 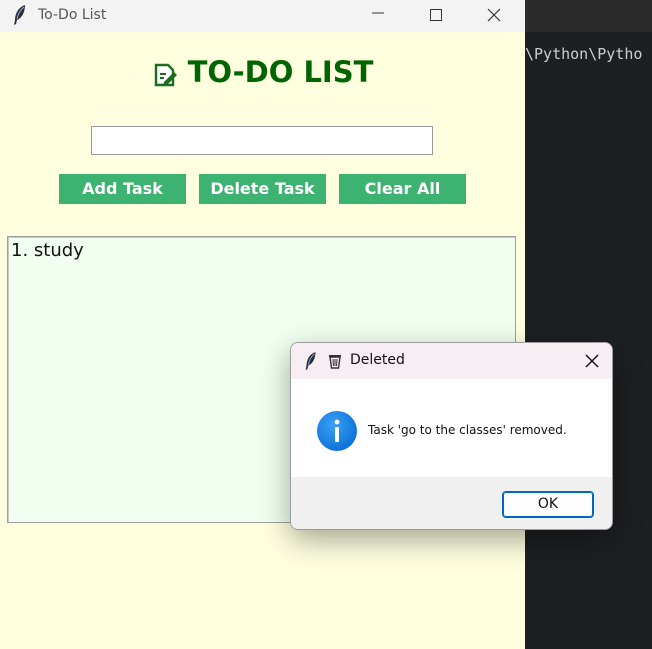 What do you see at coordinates (584, 54) in the screenshot?
I see `terminal-path-text: \Python\Pytho` at bounding box center [584, 54].